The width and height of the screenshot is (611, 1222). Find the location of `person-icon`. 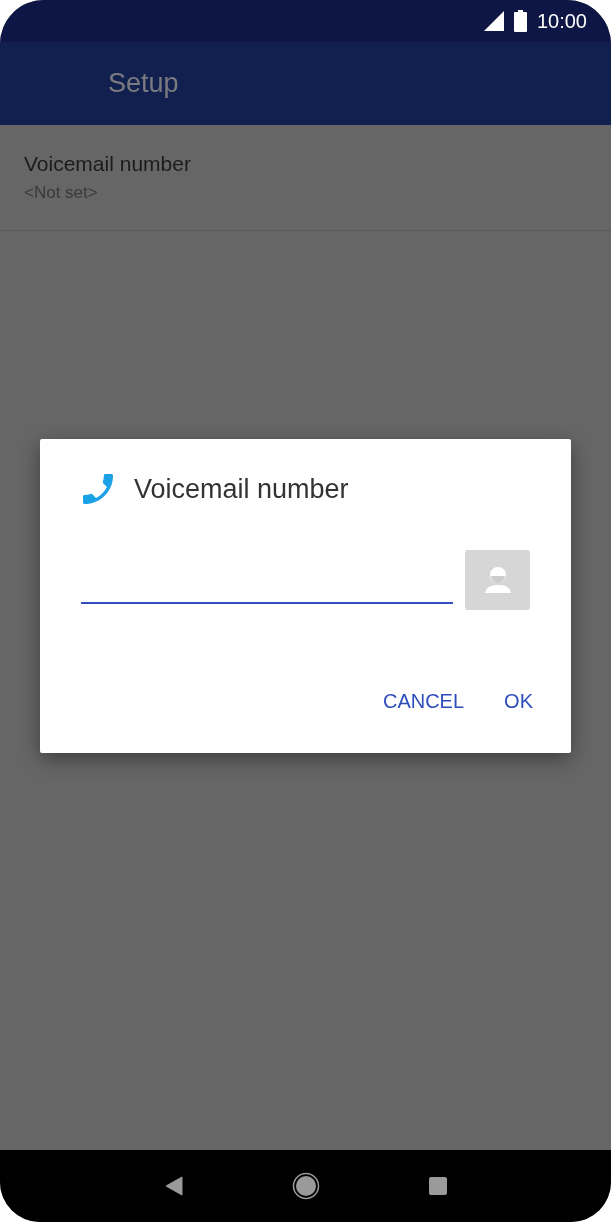

person-icon is located at coordinates (497, 579).